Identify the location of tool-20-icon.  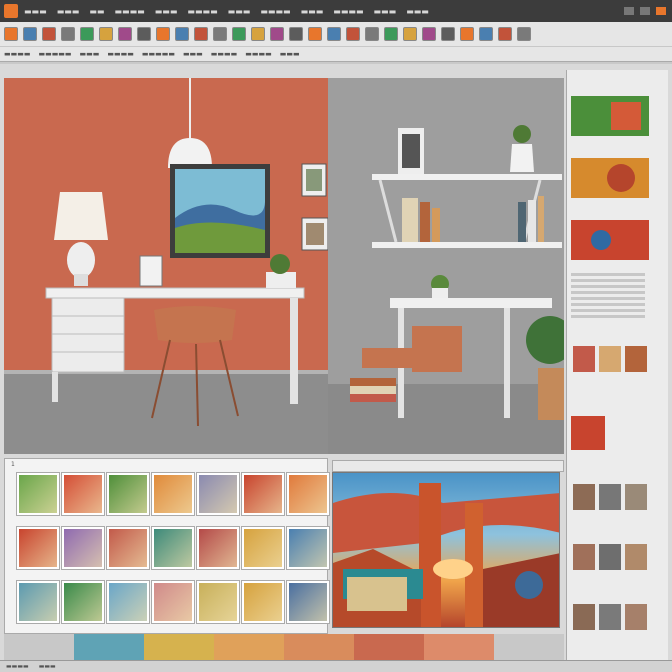
(372, 34).